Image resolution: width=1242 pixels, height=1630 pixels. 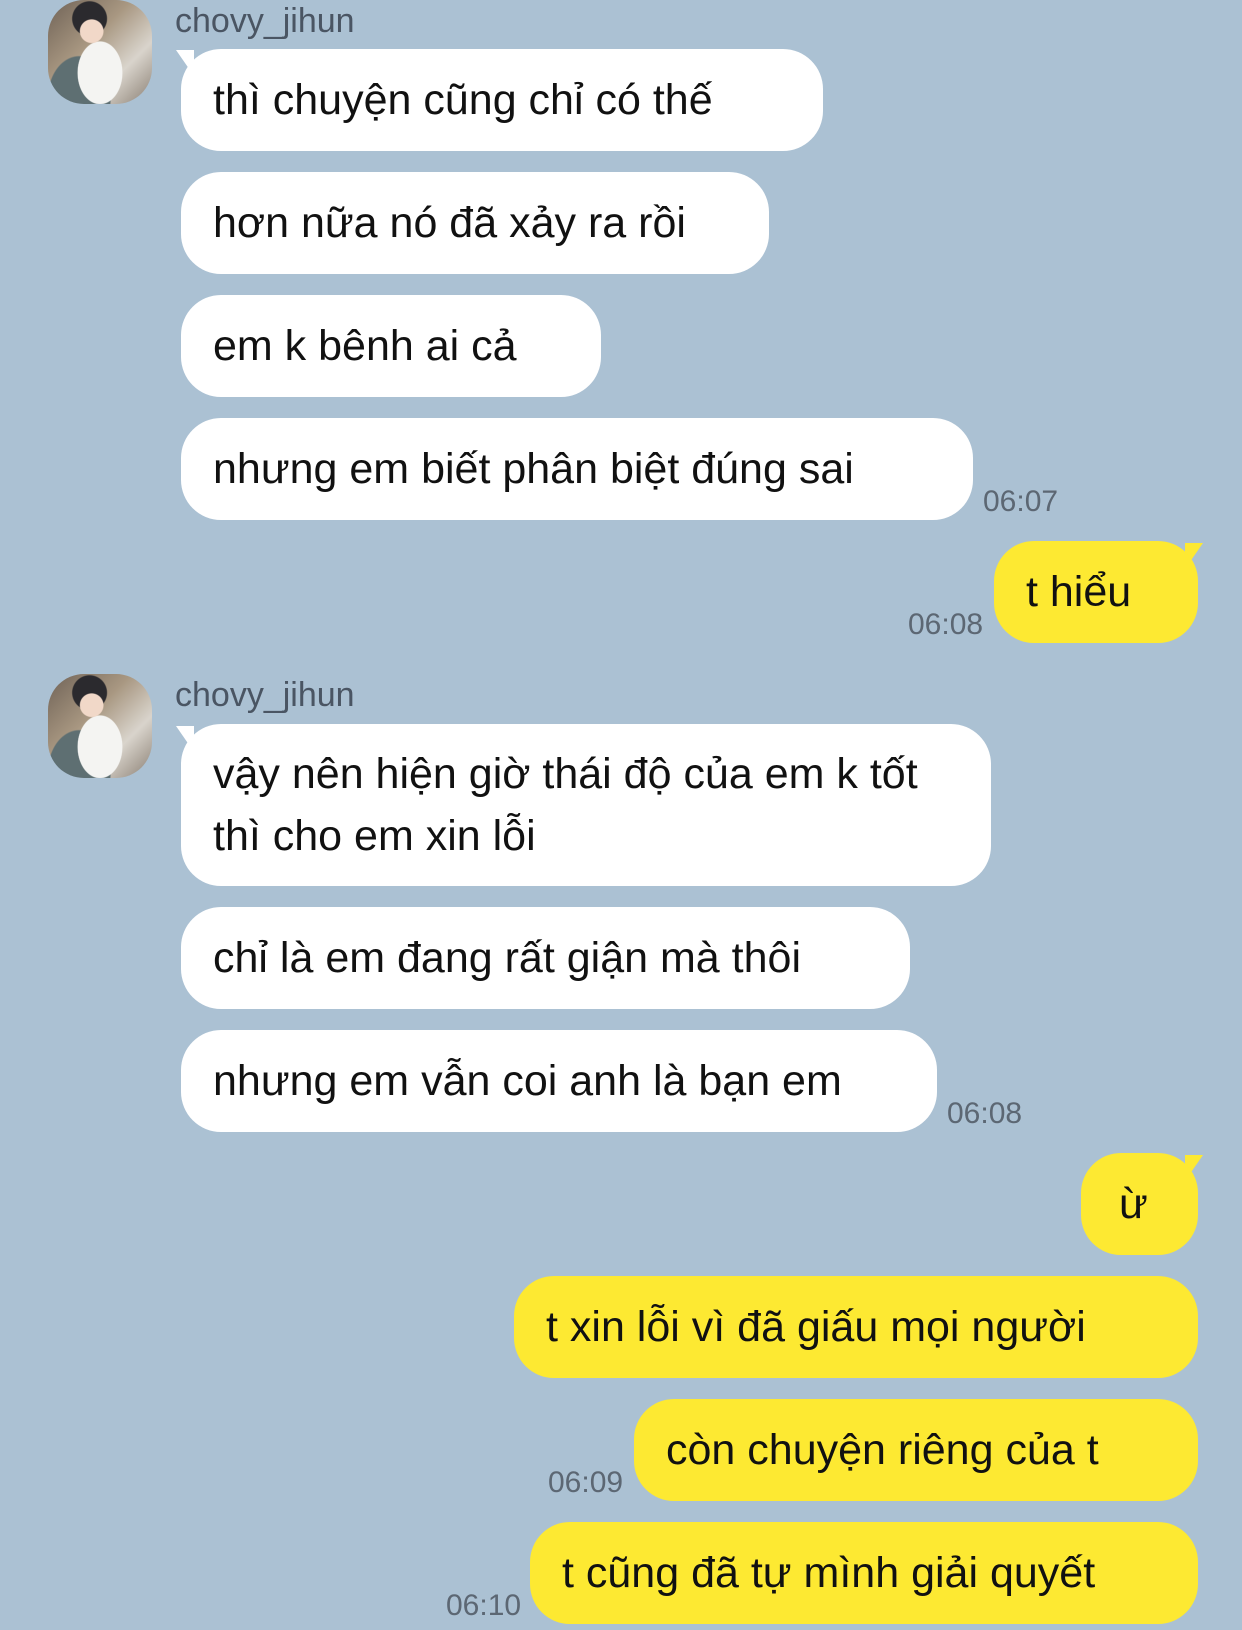 What do you see at coordinates (391, 346) in the screenshot?
I see `incoming-message: em k bênh ai cả` at bounding box center [391, 346].